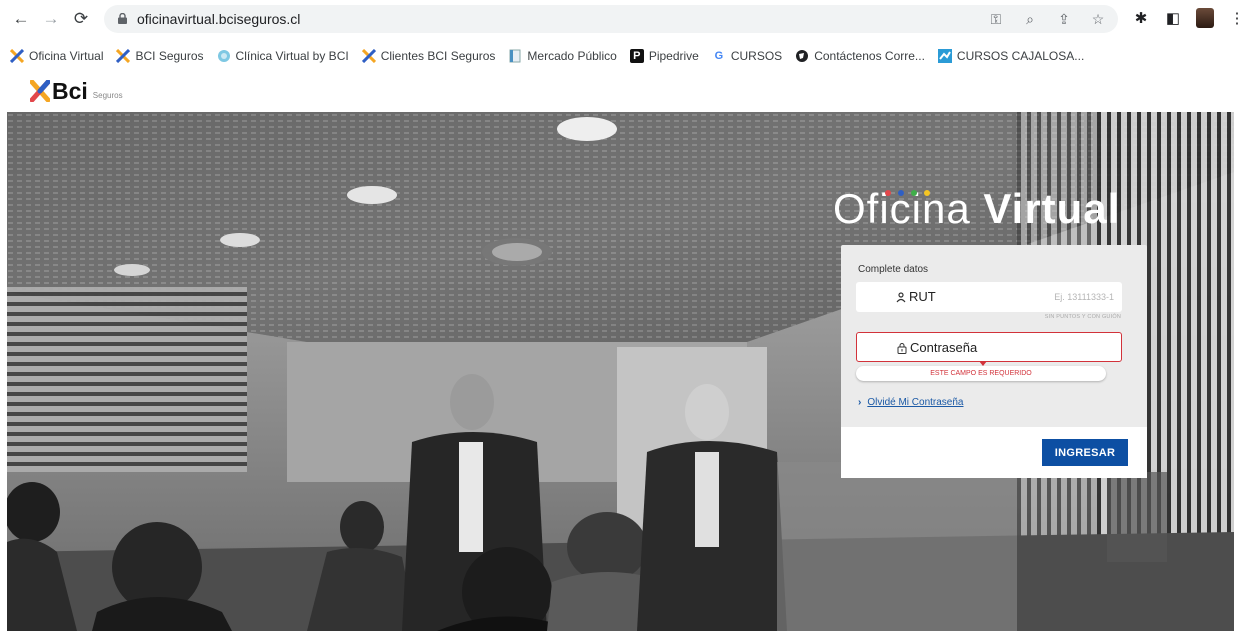 Image resolution: width=1241 pixels, height=631 pixels. Describe the element at coordinates (989, 297) in the screenshot. I see `rut-input: RUT Ej. 13111333-1` at that location.